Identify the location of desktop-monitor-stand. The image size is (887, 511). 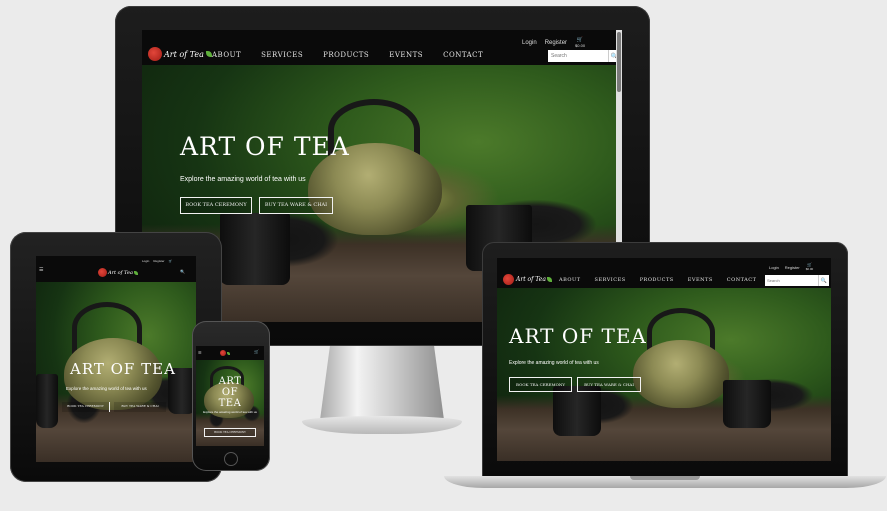
(382, 383).